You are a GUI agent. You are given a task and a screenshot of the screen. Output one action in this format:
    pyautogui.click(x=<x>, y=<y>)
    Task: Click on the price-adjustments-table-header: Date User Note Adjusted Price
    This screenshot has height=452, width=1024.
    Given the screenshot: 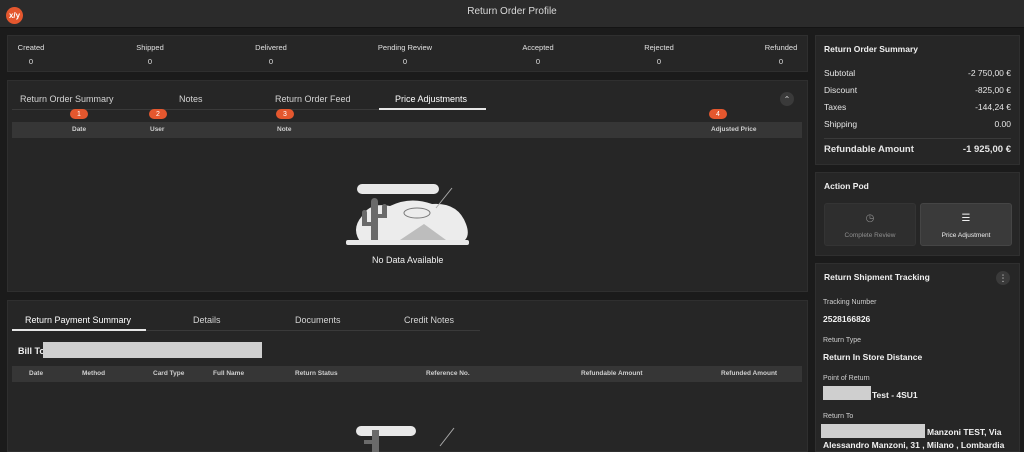 What is the action you would take?
    pyautogui.click(x=407, y=130)
    